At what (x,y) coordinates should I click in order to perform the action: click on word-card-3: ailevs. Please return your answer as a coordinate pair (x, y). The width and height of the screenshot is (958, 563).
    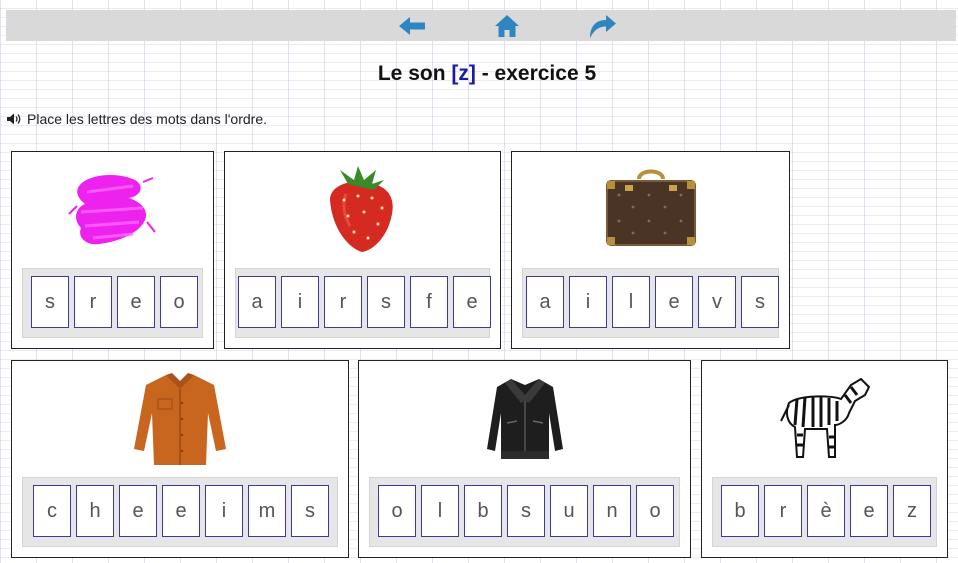
    Looking at the image, I should click on (650, 250).